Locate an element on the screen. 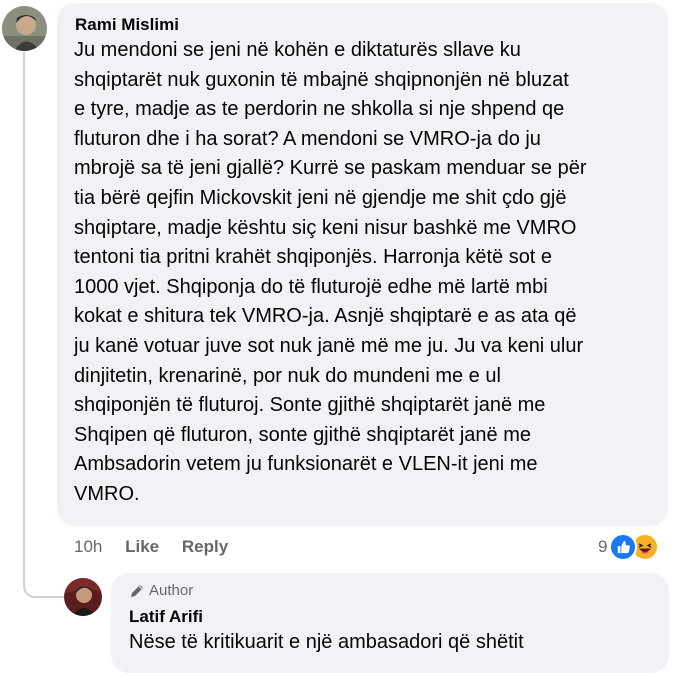  reply-author-name: Latif Arifi is located at coordinates (166, 617).